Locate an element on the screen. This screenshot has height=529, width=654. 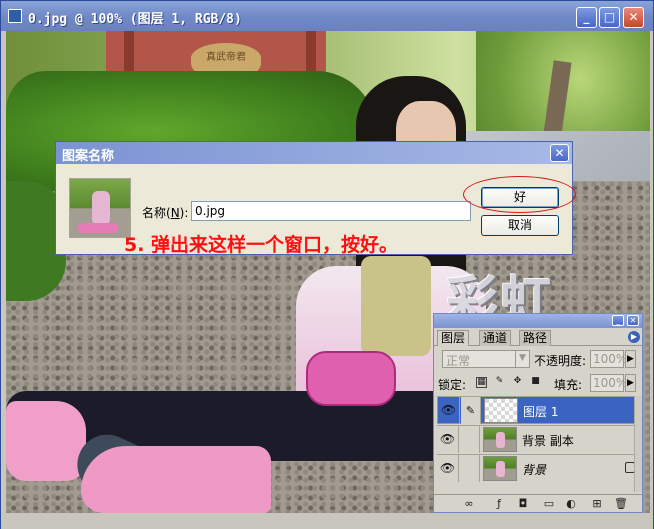
layers-scrollbar is located at coordinates (638, 444).